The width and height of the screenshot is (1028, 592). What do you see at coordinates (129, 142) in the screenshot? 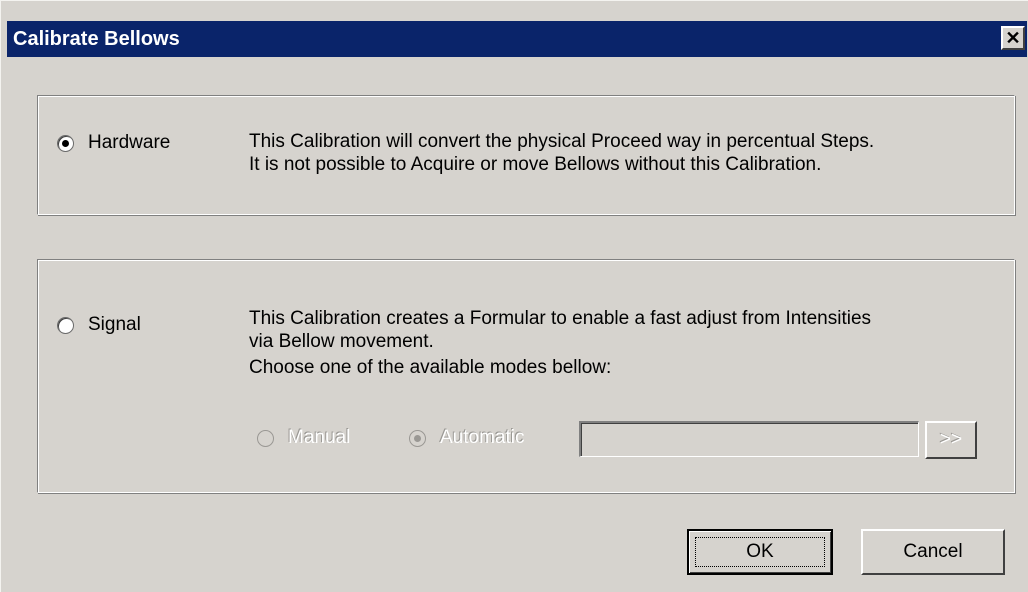
I see `hardware-radio-label: Hardware` at bounding box center [129, 142].